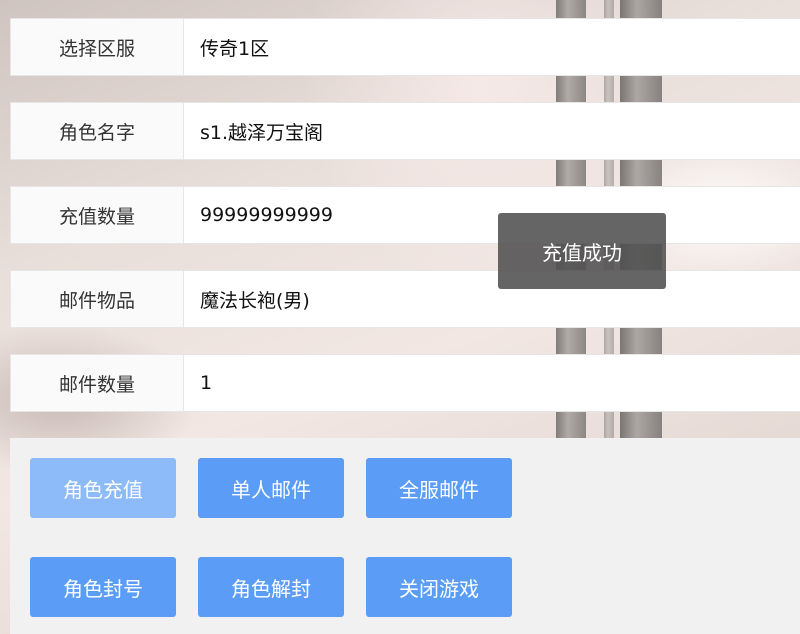 Image resolution: width=800 pixels, height=634 pixels. What do you see at coordinates (97, 383) in the screenshot?
I see `mail-quantity-label: 邮件数量` at bounding box center [97, 383].